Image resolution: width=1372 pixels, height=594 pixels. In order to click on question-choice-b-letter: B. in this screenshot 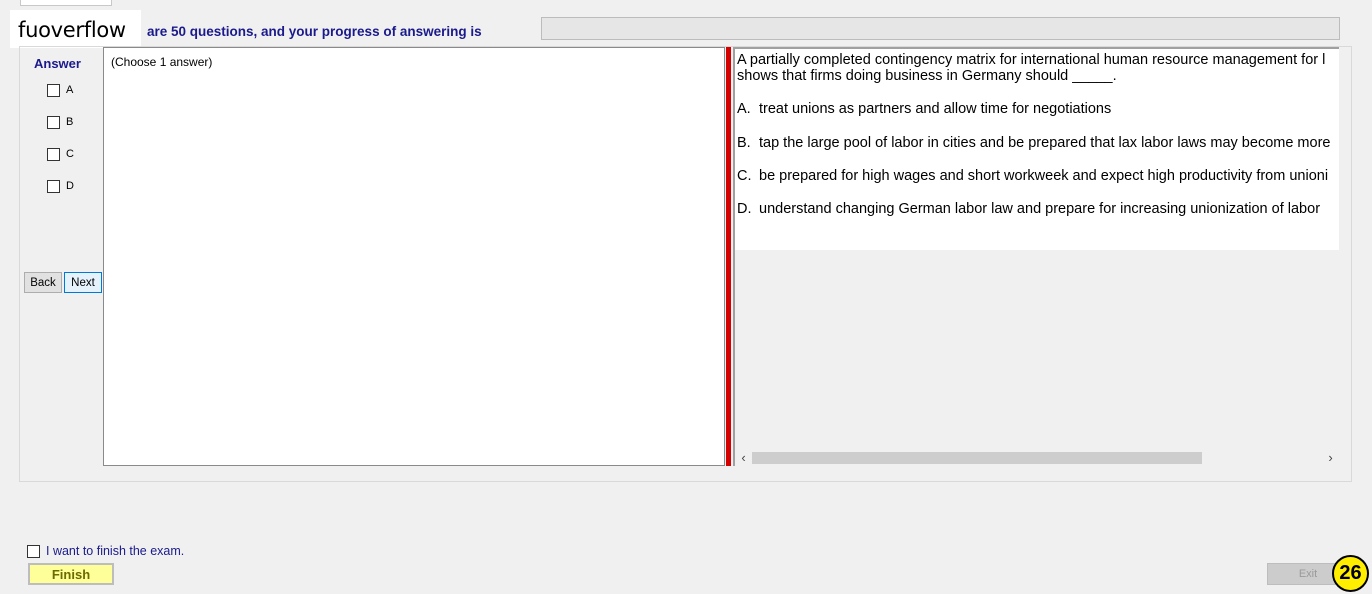, I will do `click(744, 143)`.